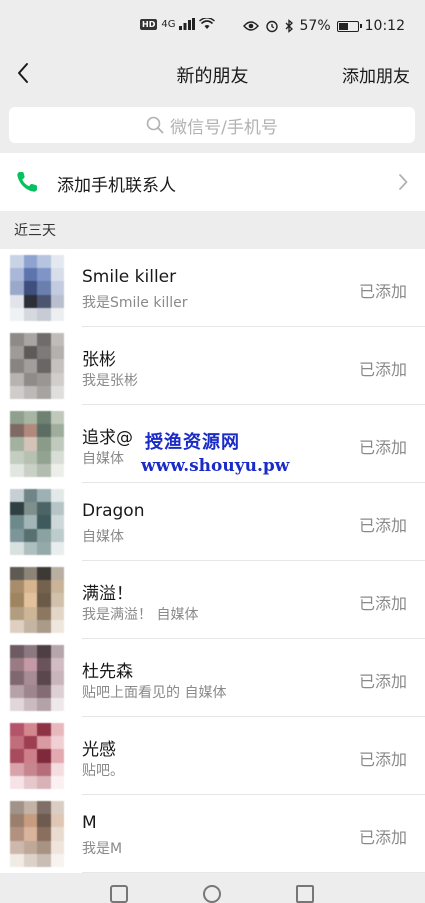 This screenshot has height=903, width=425. I want to click on system-indicators: 57% 10:12, so click(323, 26).